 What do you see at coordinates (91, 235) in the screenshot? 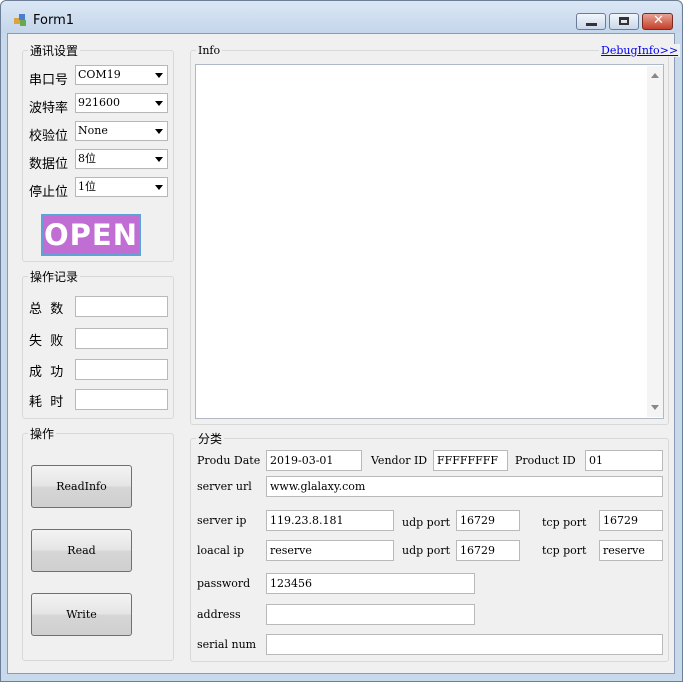
I see `open-button: OPEN` at bounding box center [91, 235].